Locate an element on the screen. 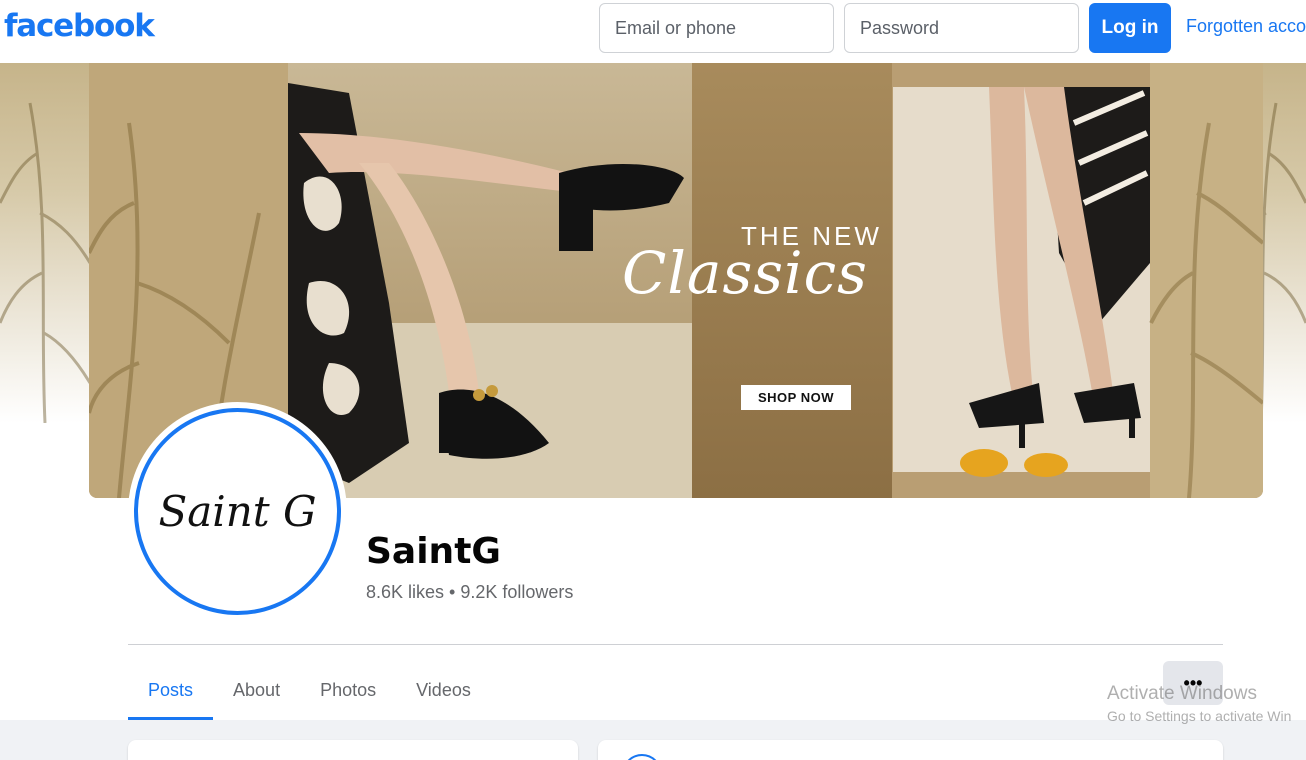  profile-avatar: Saint G is located at coordinates (237, 511).